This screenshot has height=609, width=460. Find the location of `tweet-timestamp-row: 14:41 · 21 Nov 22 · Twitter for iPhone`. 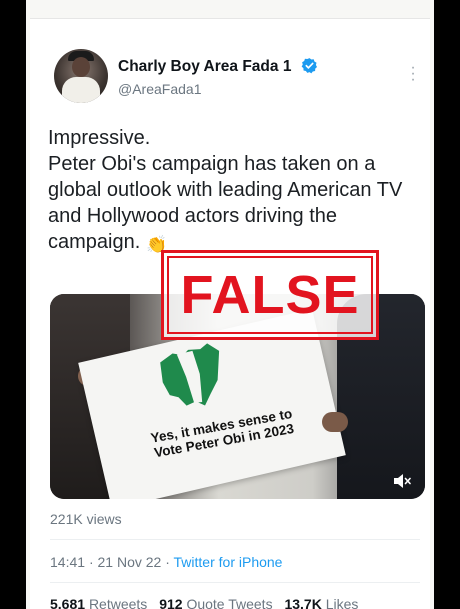

tweet-timestamp-row: 14:41 · 21 Nov 22 · Twitter for iPhone is located at coordinates (166, 562).